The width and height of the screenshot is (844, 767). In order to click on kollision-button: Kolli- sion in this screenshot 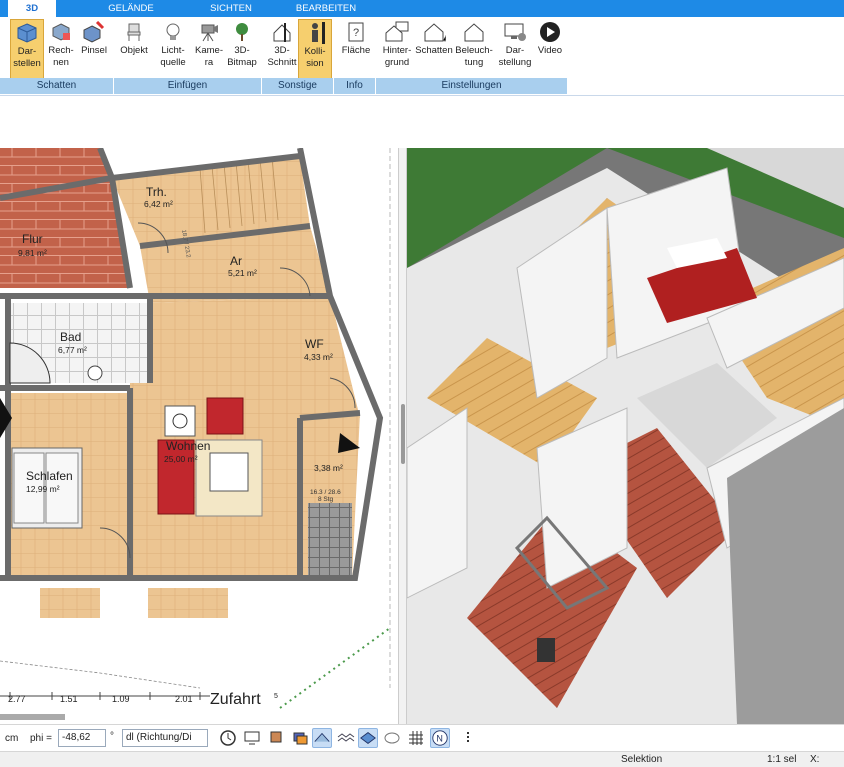, I will do `click(315, 49)`.